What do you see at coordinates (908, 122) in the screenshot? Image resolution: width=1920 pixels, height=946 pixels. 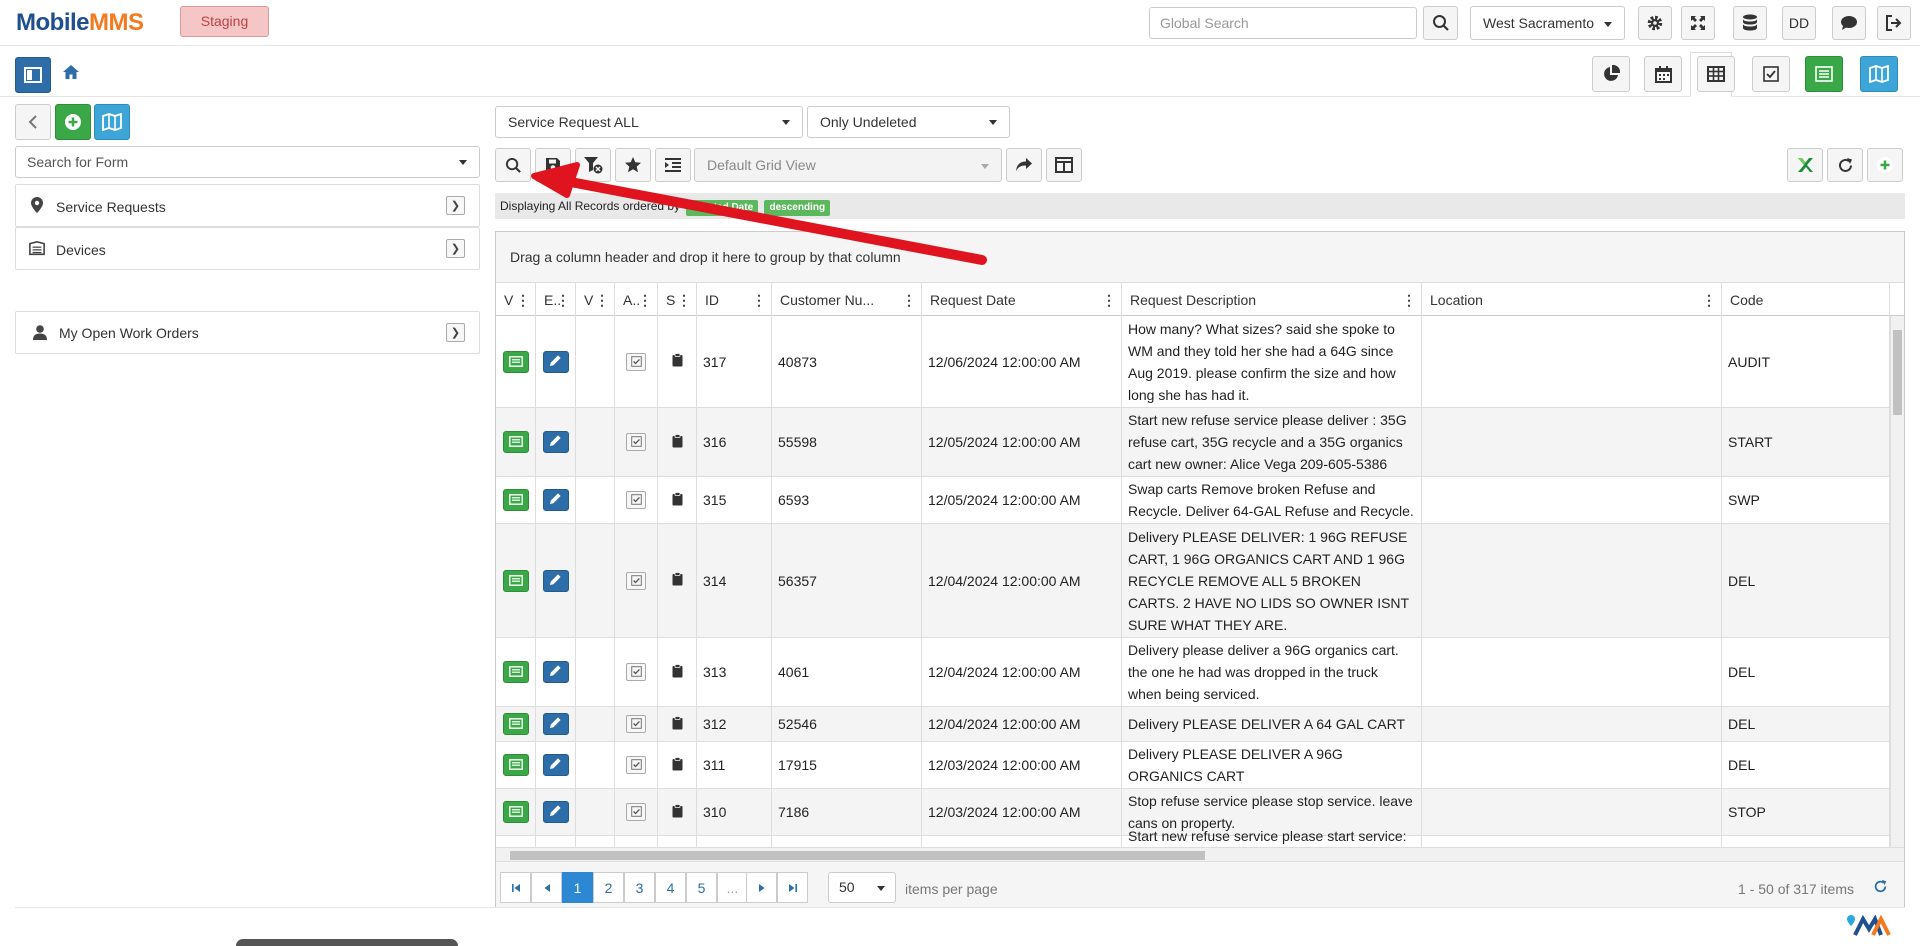 I see `deleted-filter-select: Only Undeleted` at bounding box center [908, 122].